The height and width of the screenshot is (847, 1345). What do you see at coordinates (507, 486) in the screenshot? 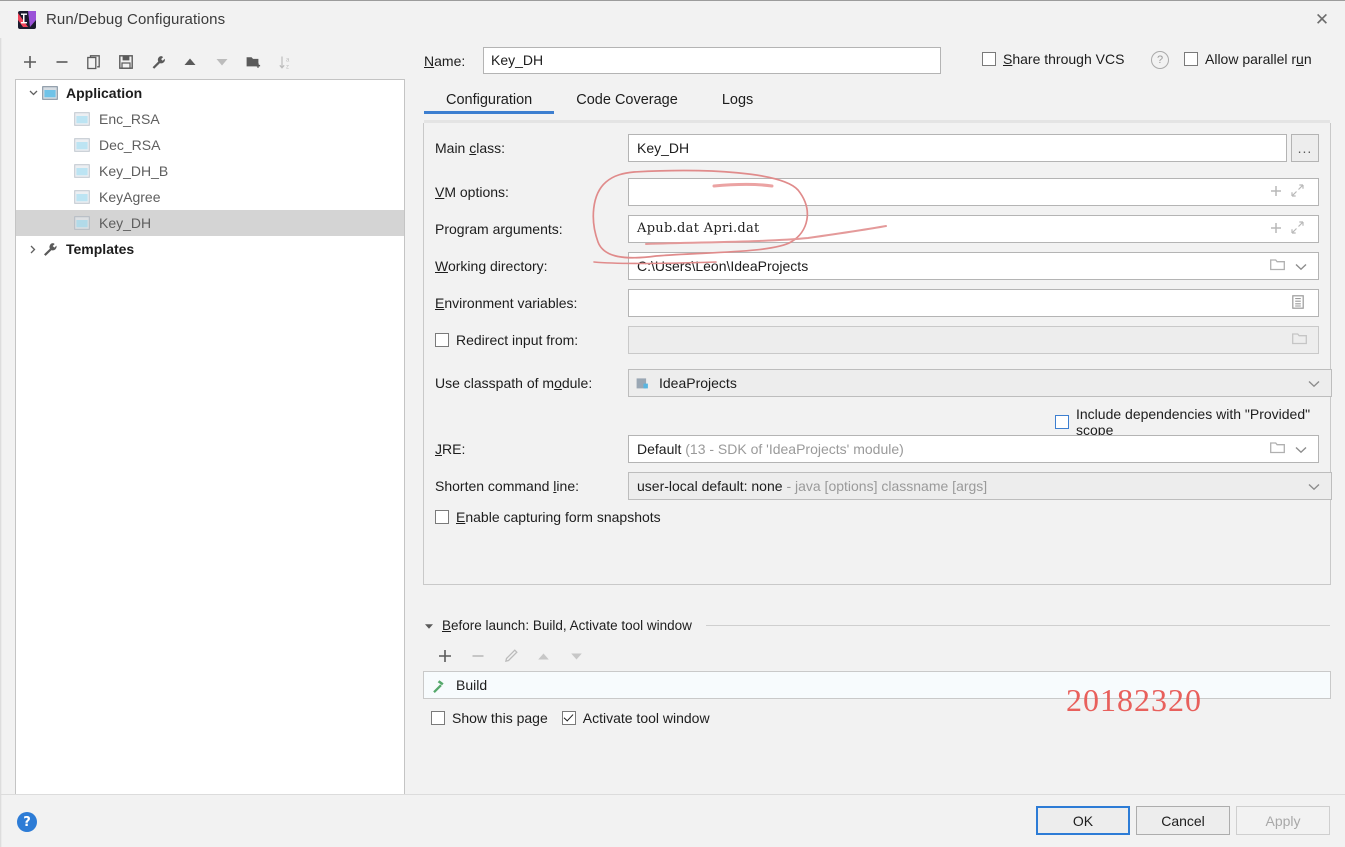
I see `shorten-command-line-label: Shorten command line:` at bounding box center [507, 486].